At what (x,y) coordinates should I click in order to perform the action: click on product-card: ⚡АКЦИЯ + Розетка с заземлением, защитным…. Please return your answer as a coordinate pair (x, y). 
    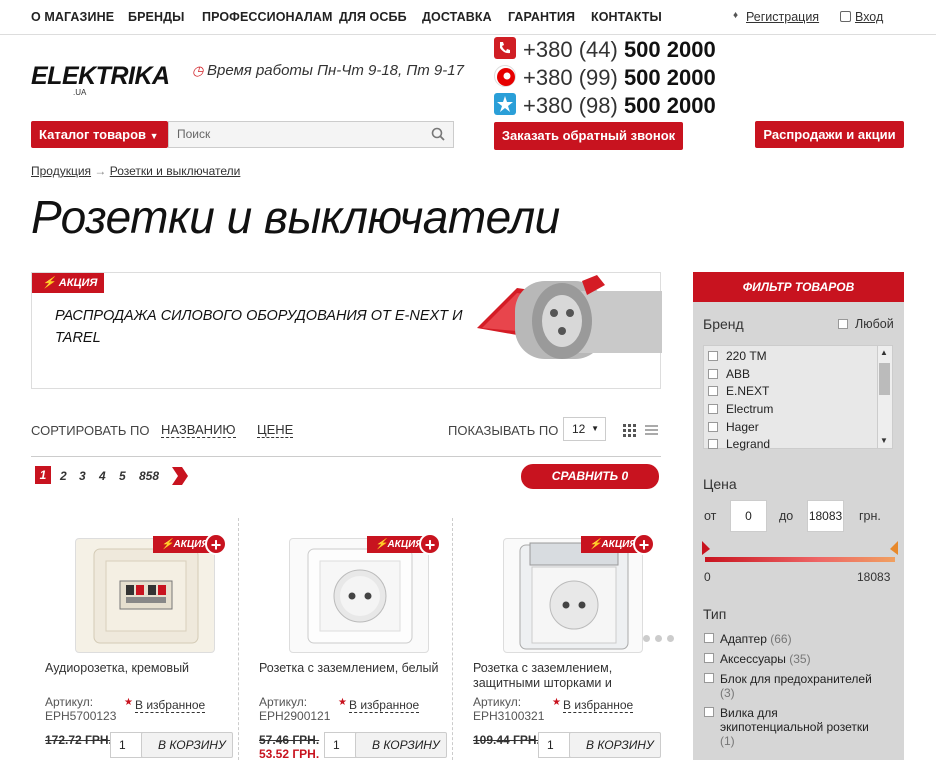
    Looking at the image, I should click on (576, 639).